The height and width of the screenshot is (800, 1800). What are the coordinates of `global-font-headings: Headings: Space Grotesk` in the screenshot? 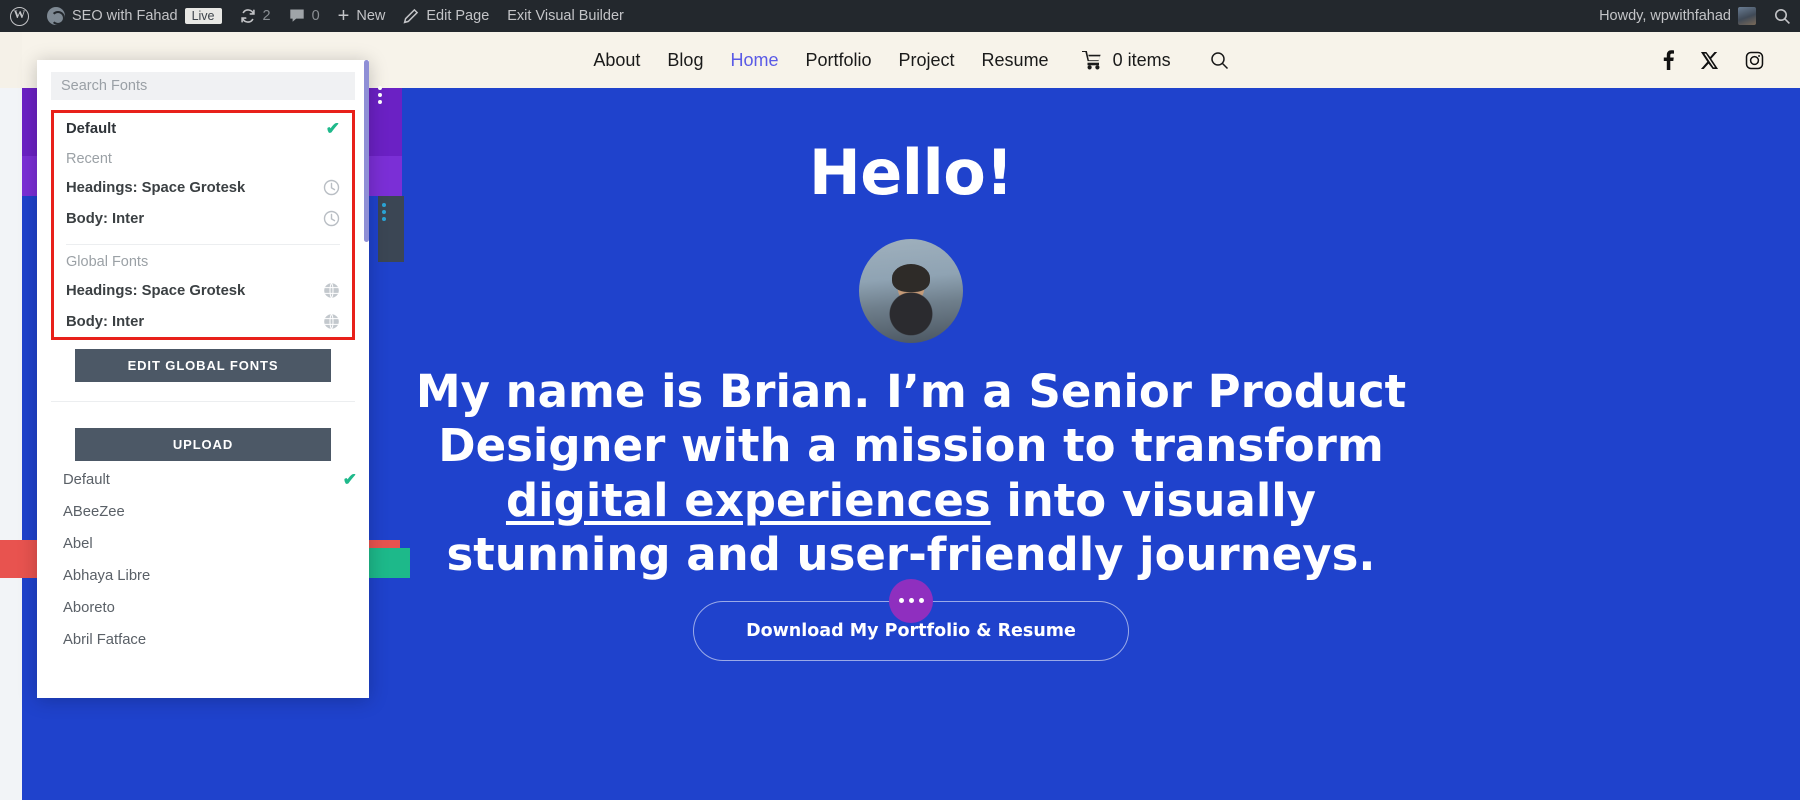 It's located at (203, 290).